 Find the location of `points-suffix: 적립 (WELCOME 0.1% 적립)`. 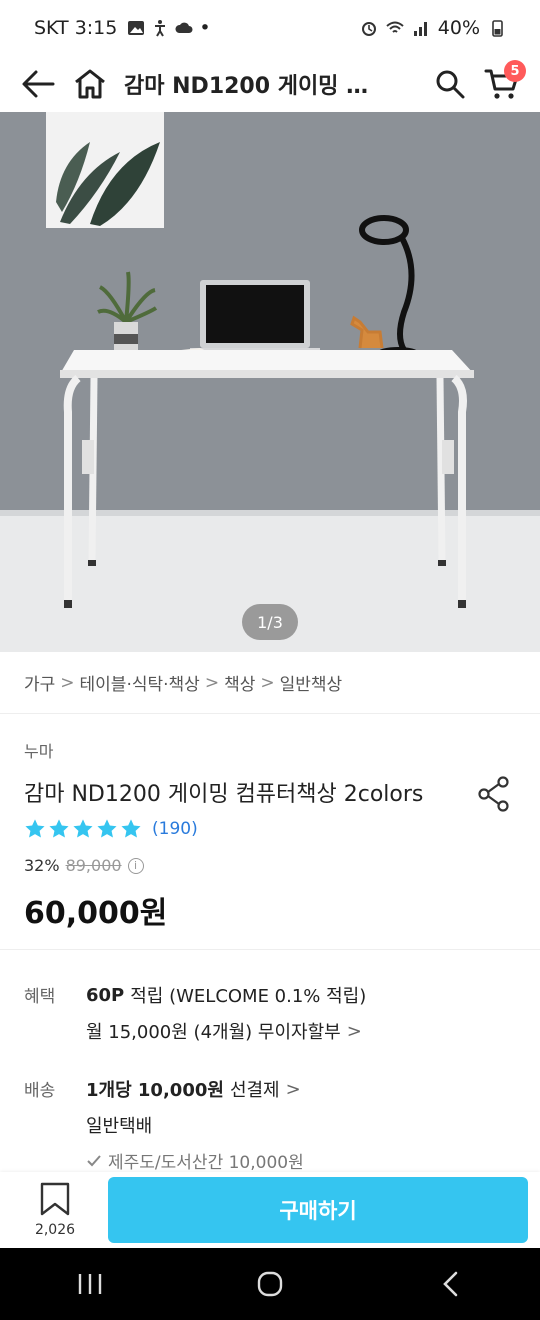

points-suffix: 적립 (WELCOME 0.1% 적립) is located at coordinates (248, 996).